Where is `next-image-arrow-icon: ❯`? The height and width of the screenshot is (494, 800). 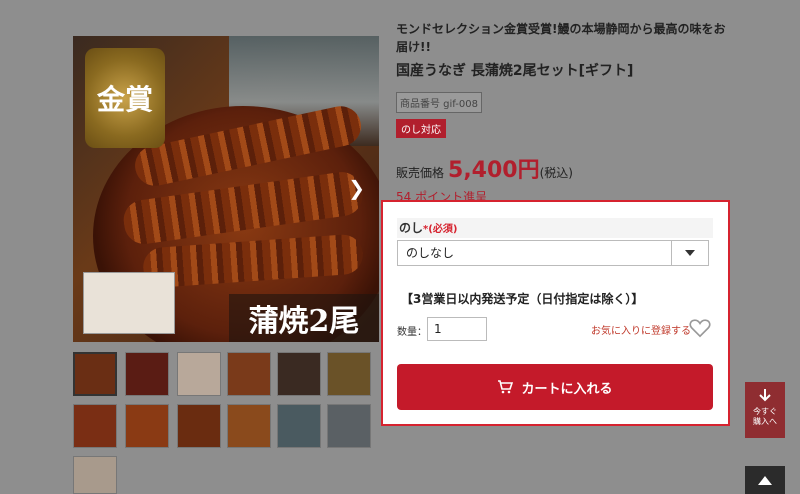 next-image-arrow-icon: ❯ is located at coordinates (356, 188).